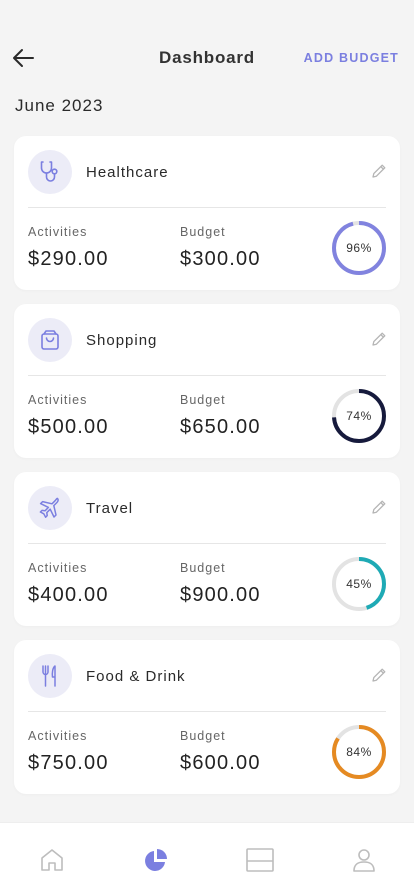 The image size is (414, 896). I want to click on progress-percent: 45%, so click(359, 584).